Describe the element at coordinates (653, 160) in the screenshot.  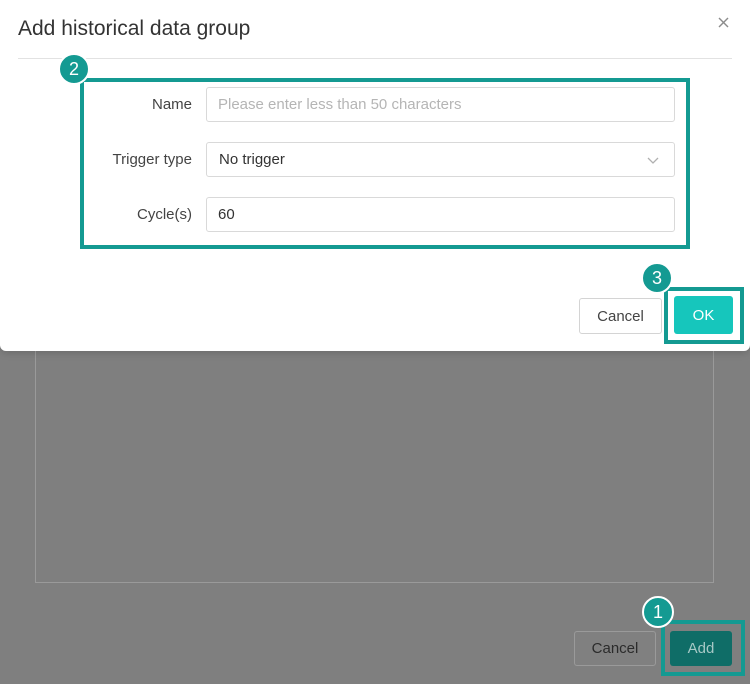
I see `chevron-down-icon` at that location.